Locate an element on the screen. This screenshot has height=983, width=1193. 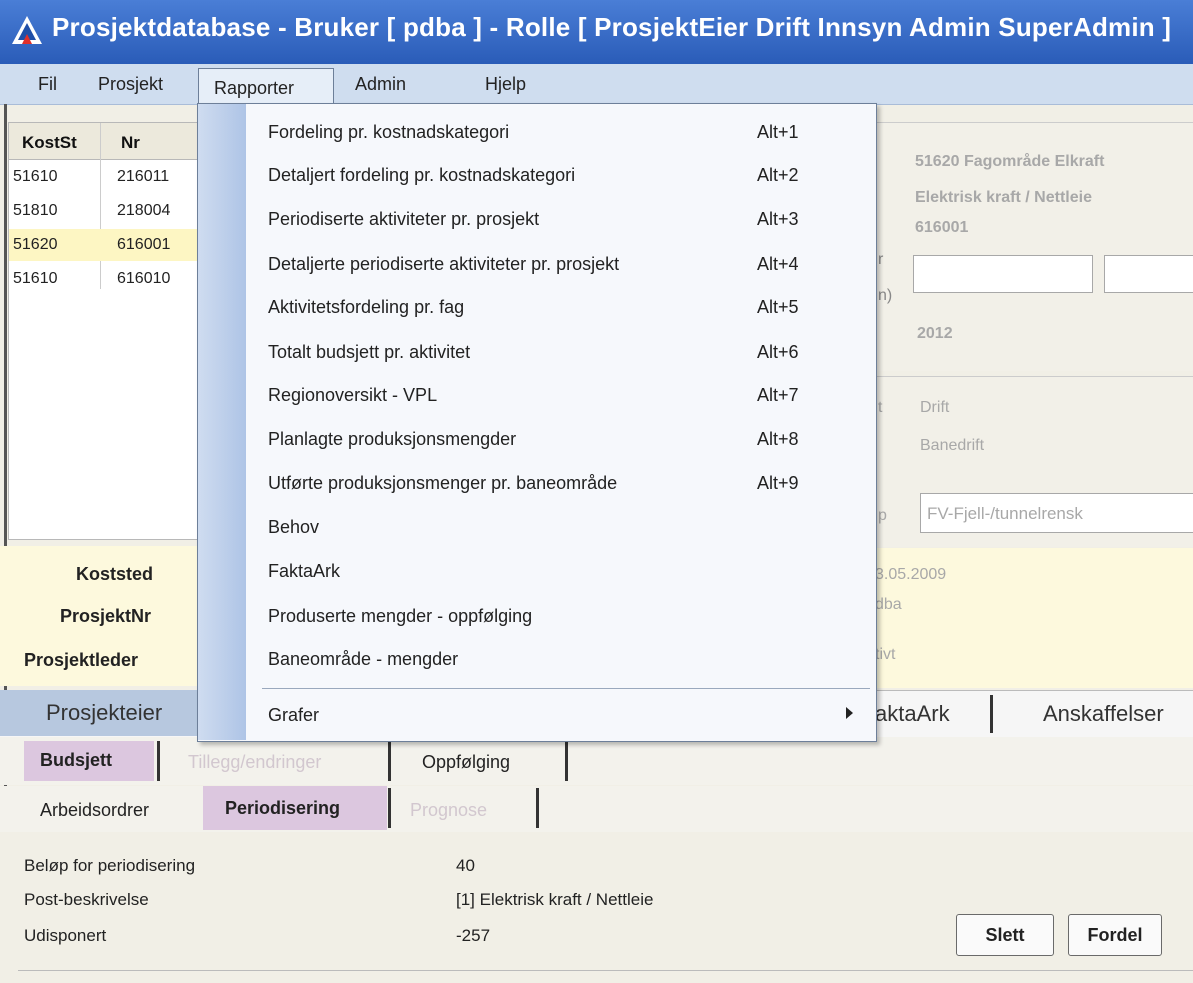
tab-periodisering-label: Periodisering is located at coordinates (283, 808).